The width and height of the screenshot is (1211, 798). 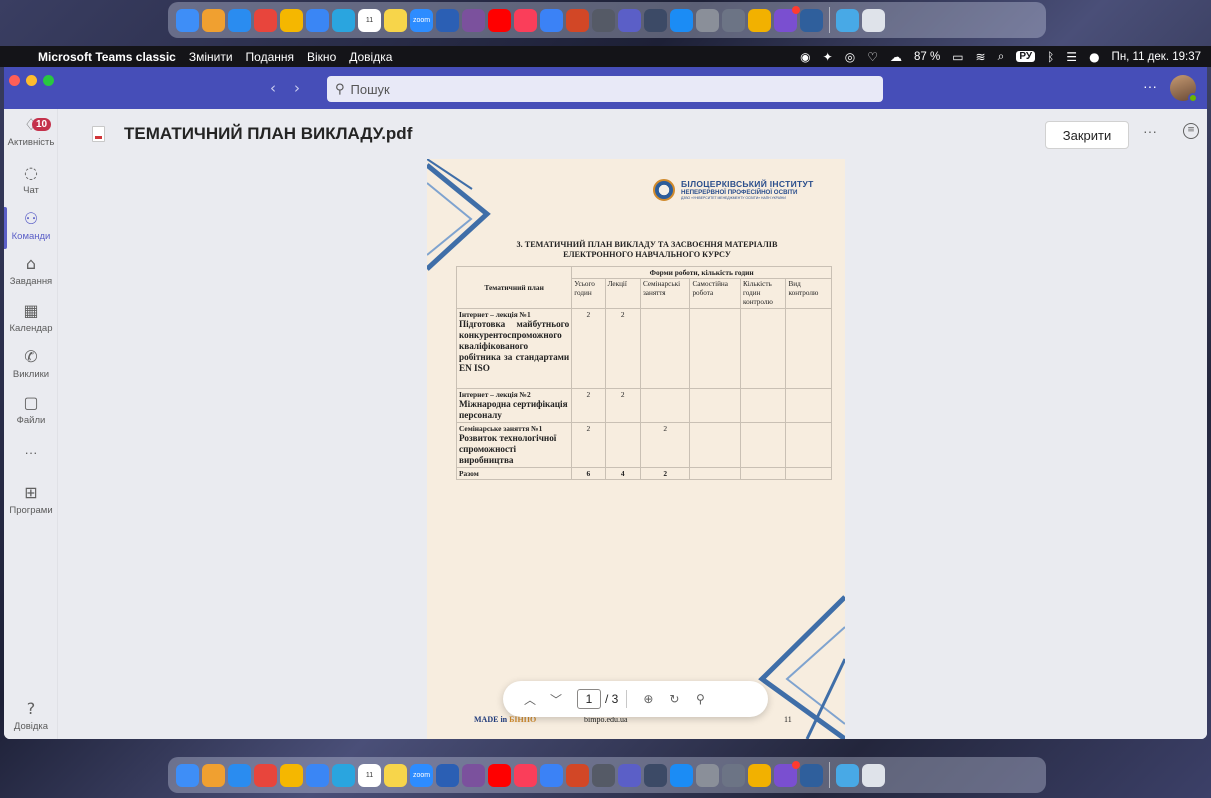 What do you see at coordinates (1184, 89) in the screenshot?
I see `avatar` at bounding box center [1184, 89].